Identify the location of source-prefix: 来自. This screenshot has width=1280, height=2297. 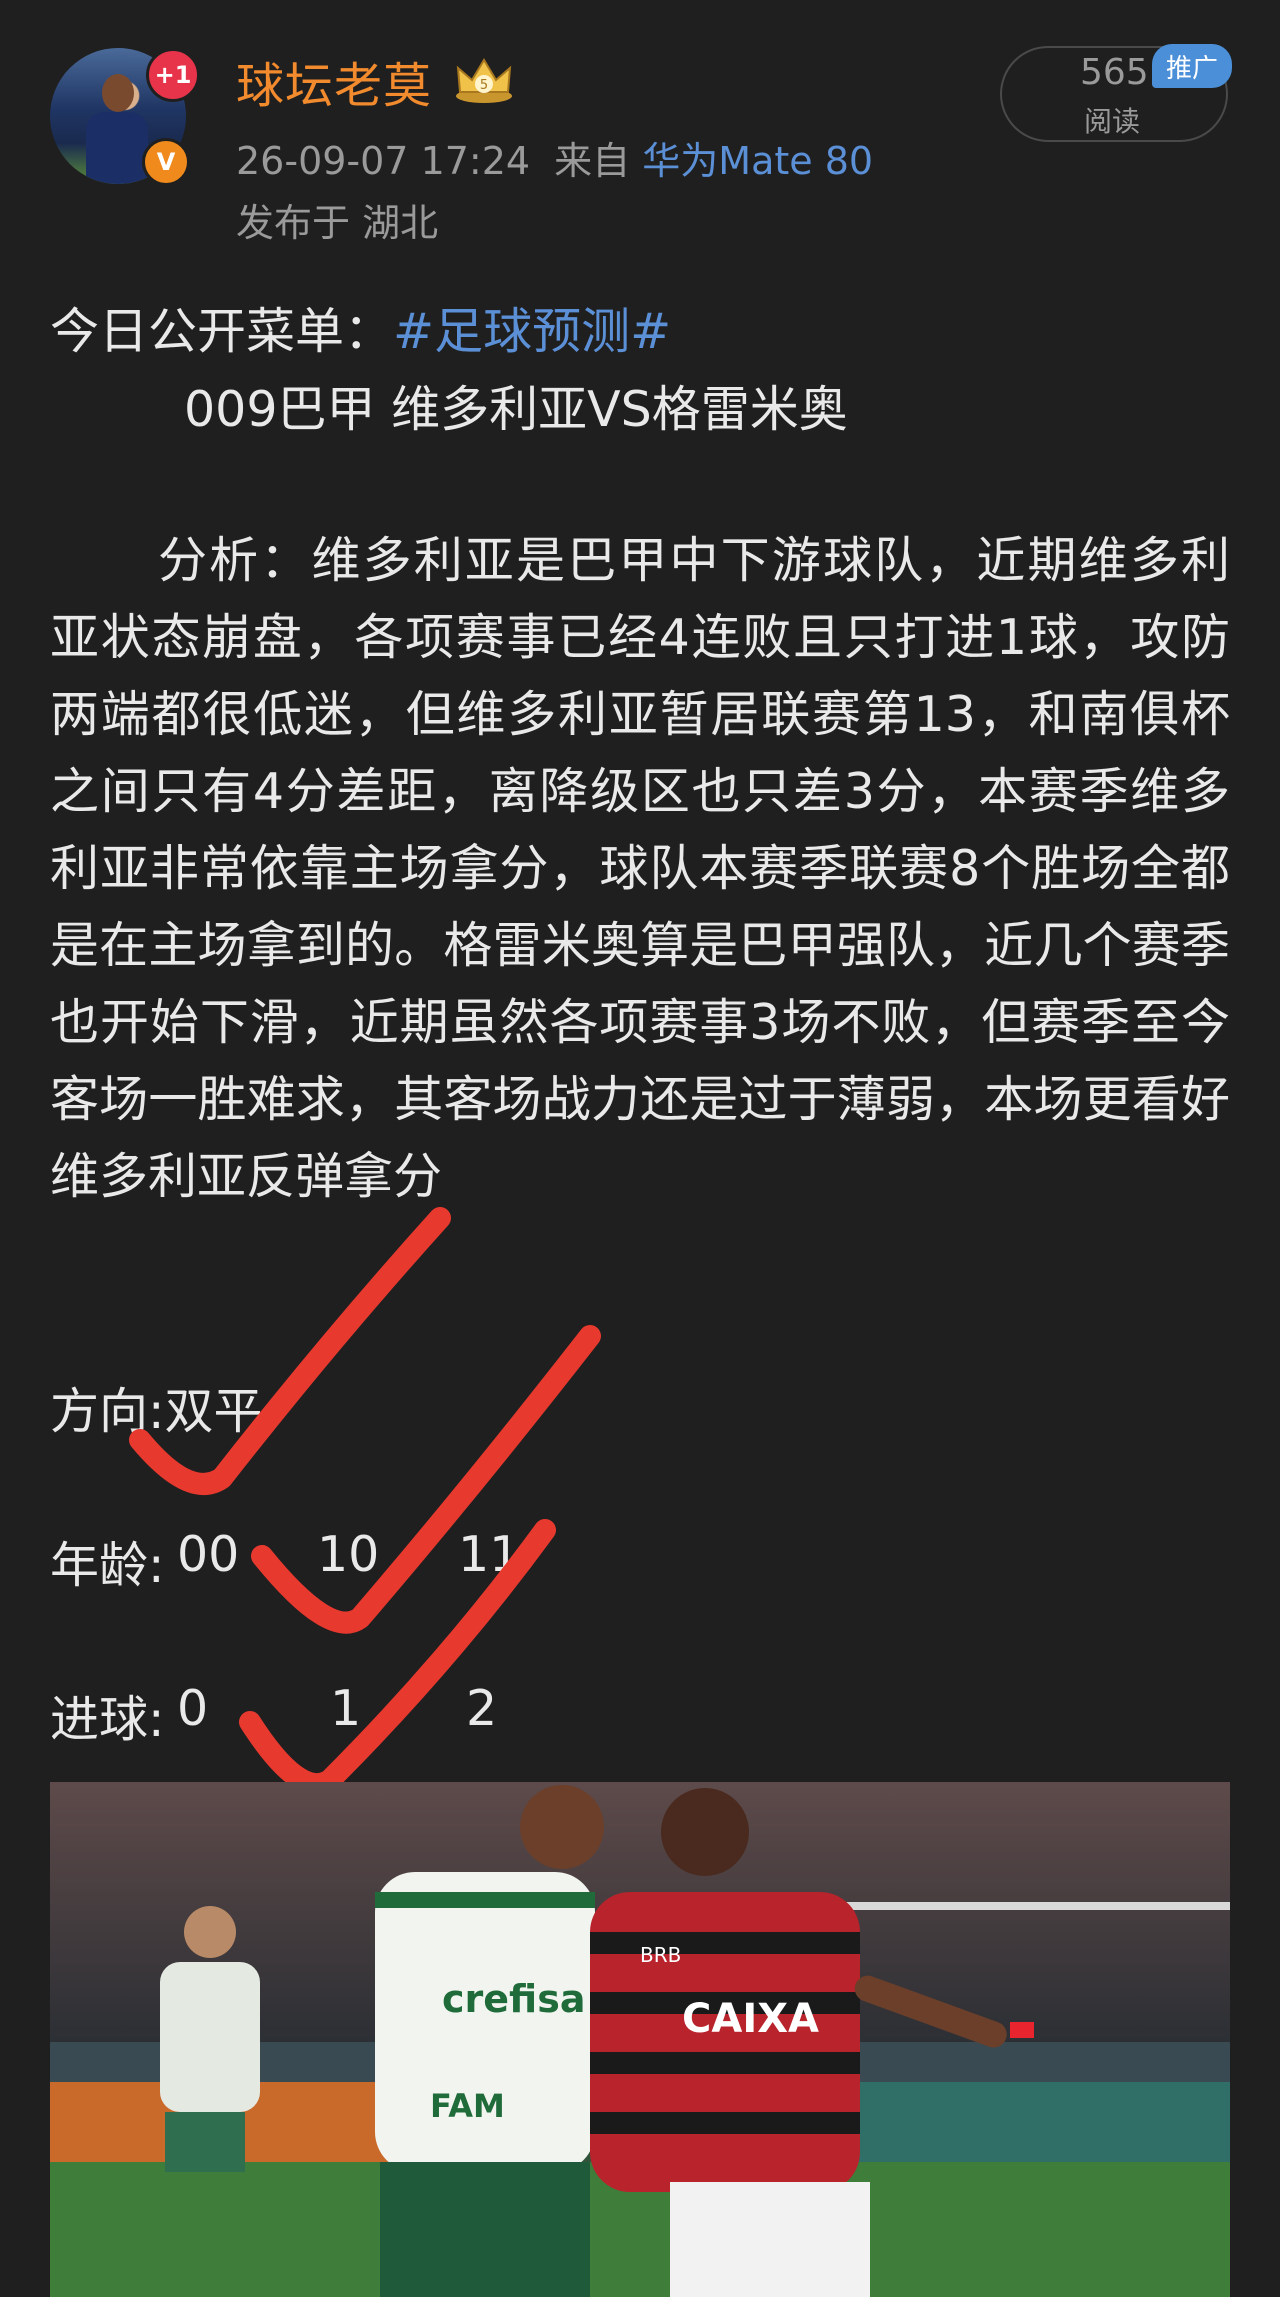
(592, 161).